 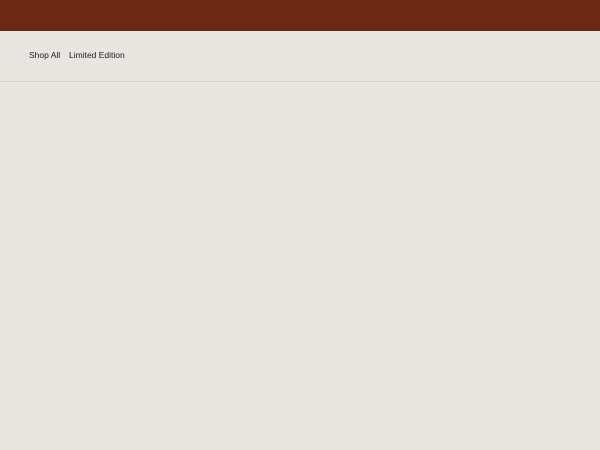 What do you see at coordinates (44, 55) in the screenshot?
I see `nav-link-shop-all: Shop All` at bounding box center [44, 55].